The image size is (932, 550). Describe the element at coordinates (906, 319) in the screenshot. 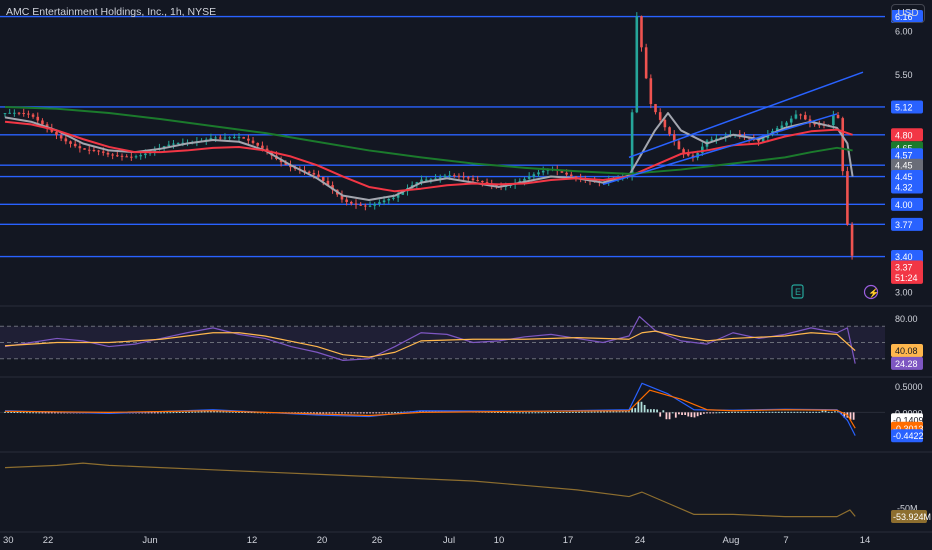

I see `rsi-axis-tick: 80.00` at that location.